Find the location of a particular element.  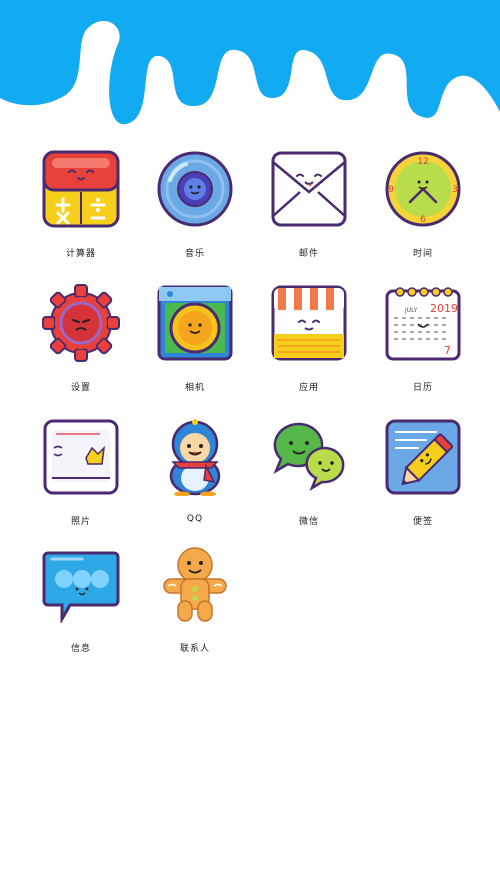

app-messages: 信息 is located at coordinates (81, 605).